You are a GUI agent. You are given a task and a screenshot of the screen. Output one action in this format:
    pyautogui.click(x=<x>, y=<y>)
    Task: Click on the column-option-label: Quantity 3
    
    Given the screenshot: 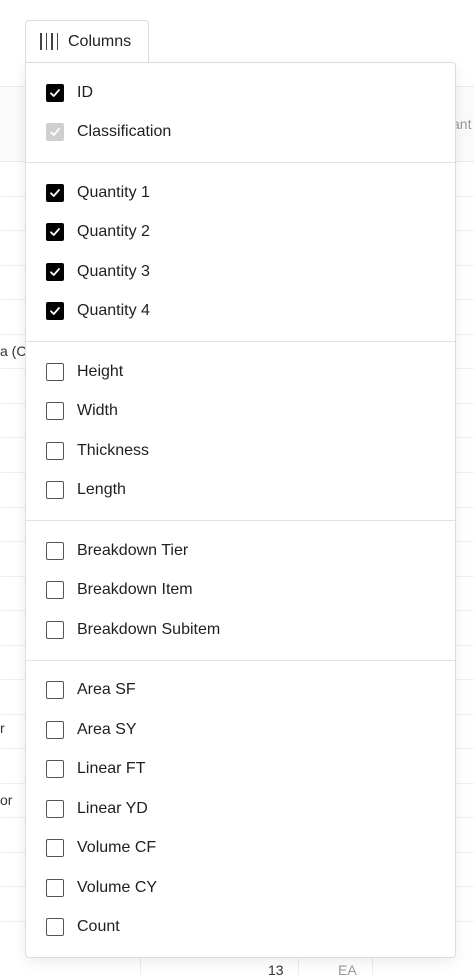 What is the action you would take?
    pyautogui.click(x=113, y=271)
    